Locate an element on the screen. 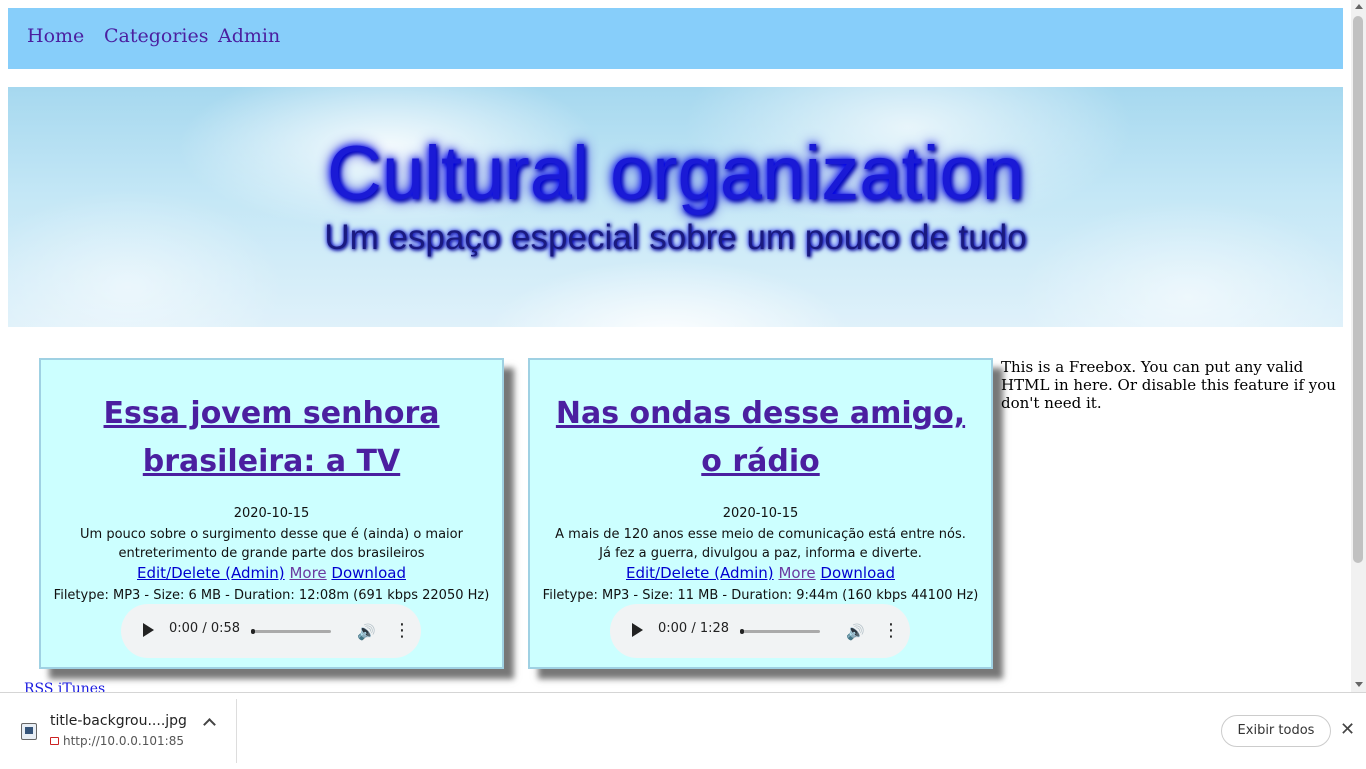  nav-categories-link: Categories is located at coordinates (156, 36).